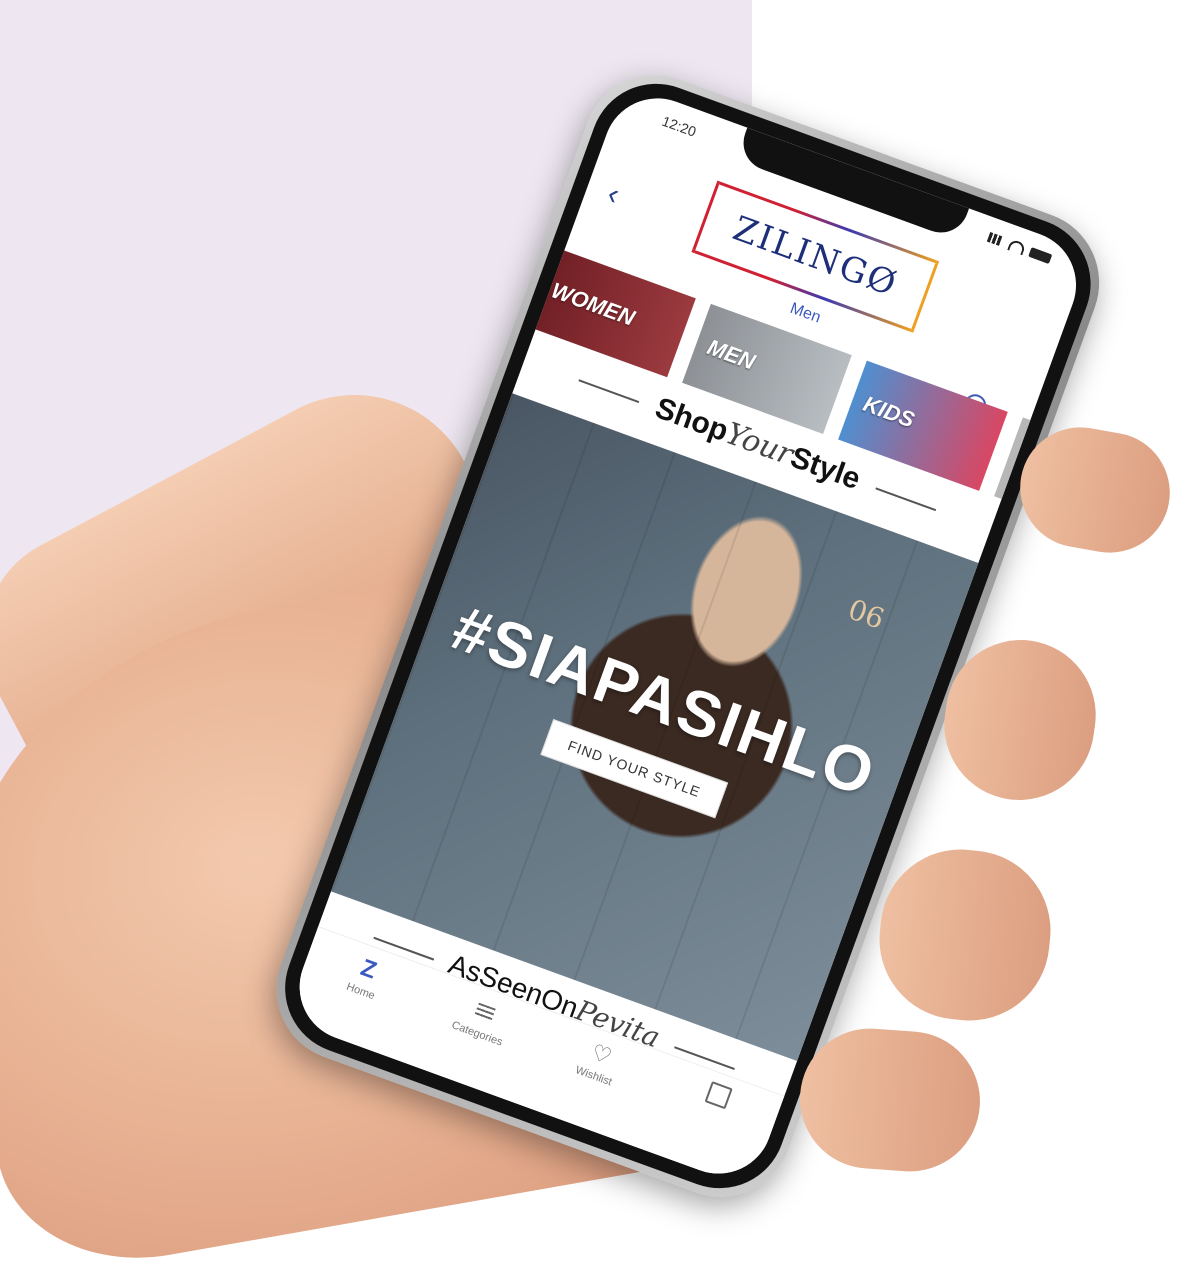 This screenshot has height=1281, width=1201. I want to click on status-time: 12:20, so click(679, 126).